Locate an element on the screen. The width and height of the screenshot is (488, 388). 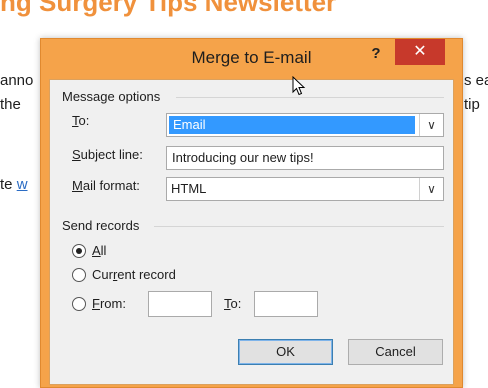
radio-from-label: rom: is located at coordinates (112, 303).